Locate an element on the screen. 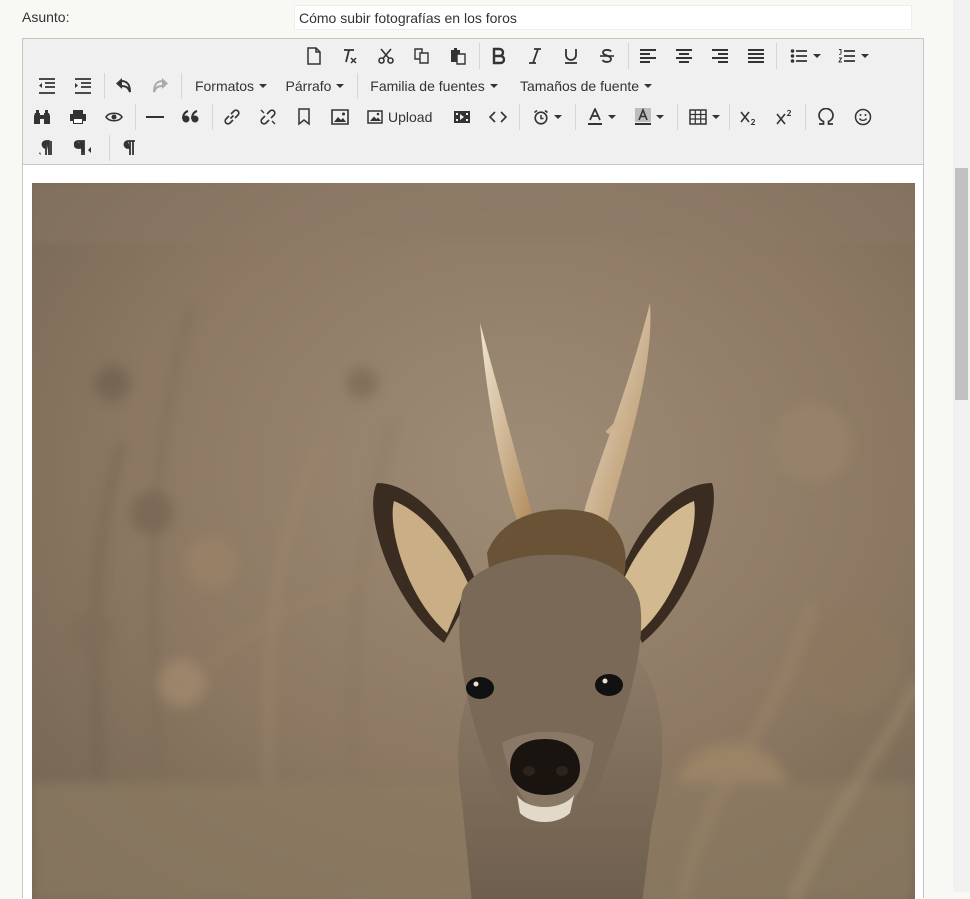  subscript-button is located at coordinates (748, 117).